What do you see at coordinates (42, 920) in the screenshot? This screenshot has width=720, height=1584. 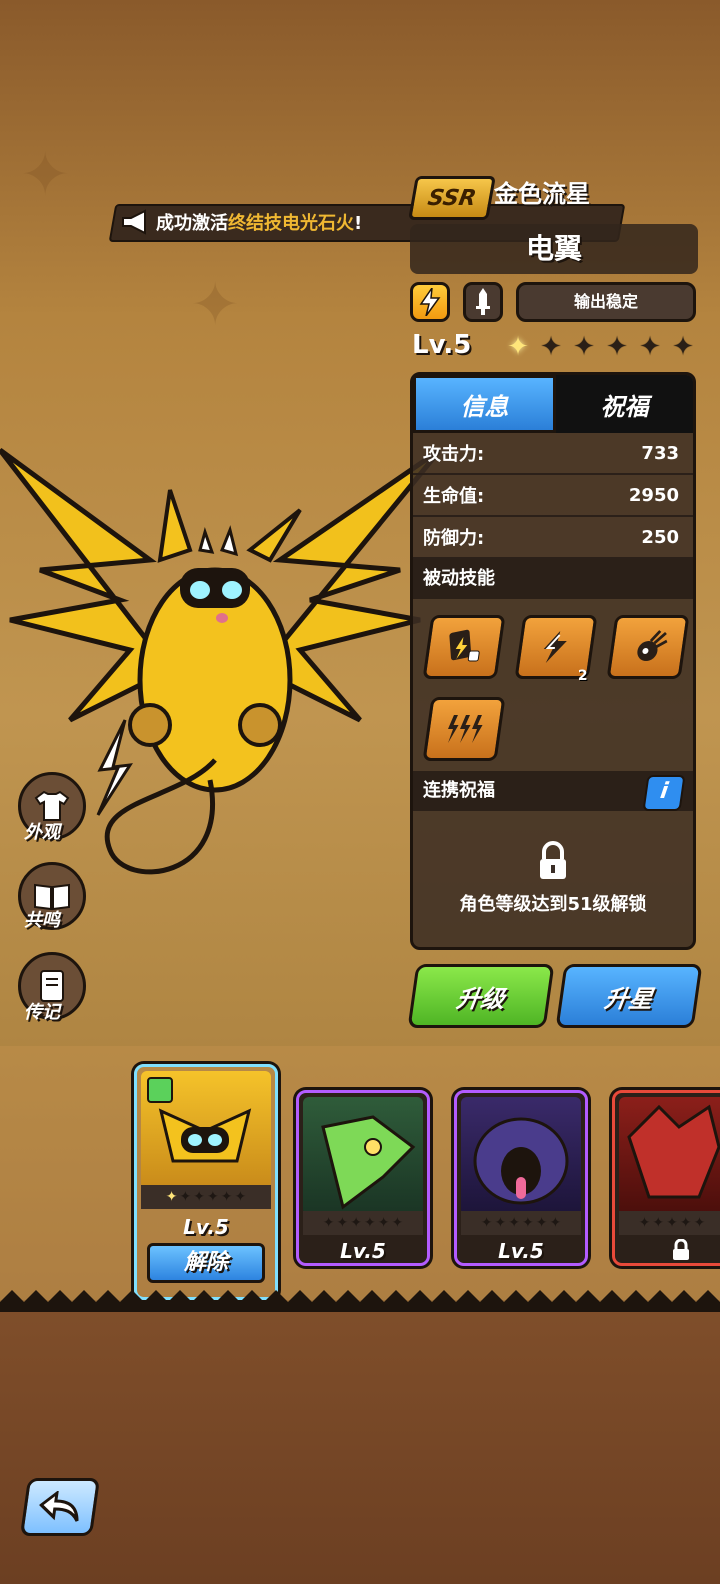 I see `resonance-label: 共鸣` at bounding box center [42, 920].